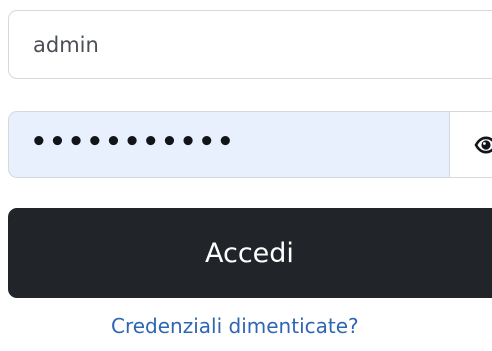 The width and height of the screenshot is (492, 351). Describe the element at coordinates (246, 326) in the screenshot. I see `forgot-credentials-link: Credenziali dimenticate?` at that location.